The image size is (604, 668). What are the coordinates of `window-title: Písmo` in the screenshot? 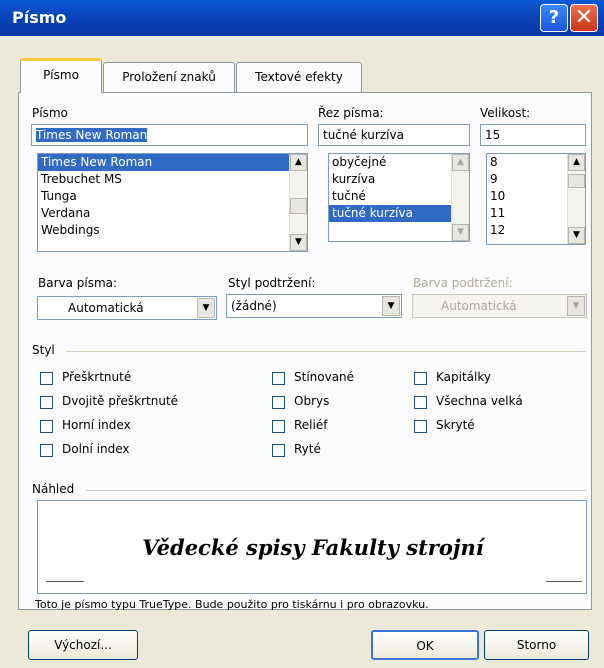 It's located at (39, 17).